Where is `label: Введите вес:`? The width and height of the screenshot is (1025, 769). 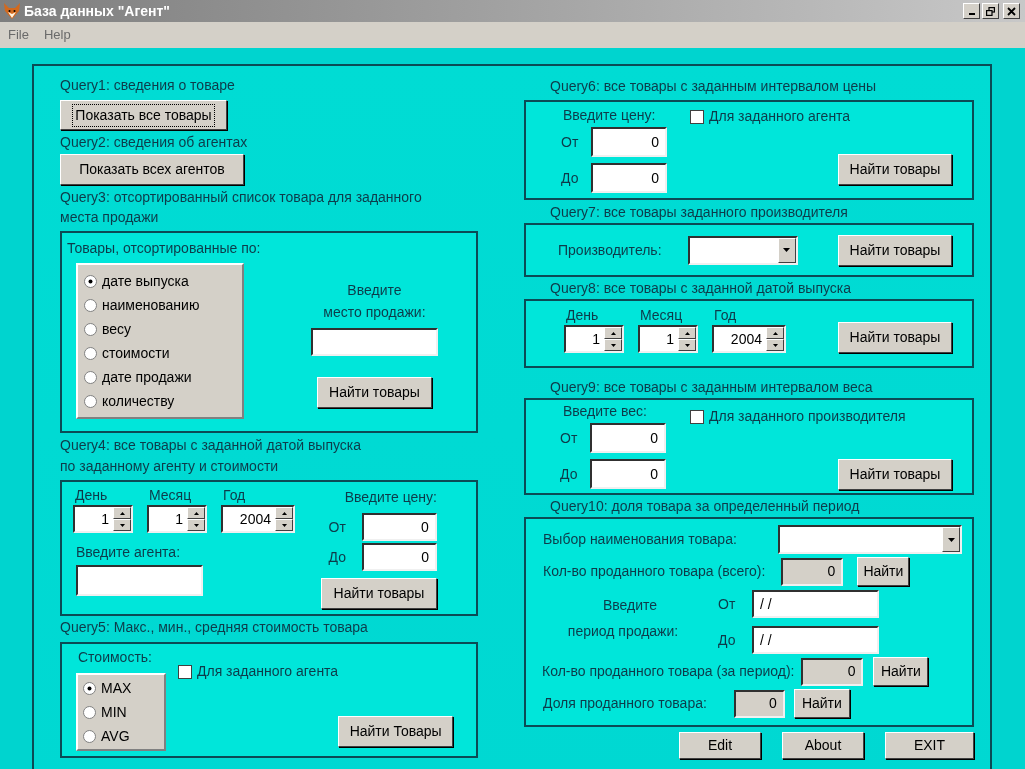
label: Введите вес: is located at coordinates (605, 411).